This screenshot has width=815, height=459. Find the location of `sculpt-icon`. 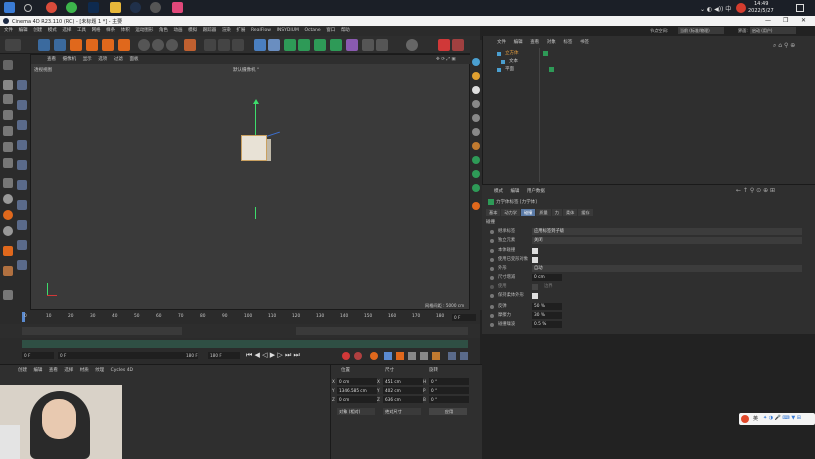

sculpt-icon is located at coordinates (8, 231).